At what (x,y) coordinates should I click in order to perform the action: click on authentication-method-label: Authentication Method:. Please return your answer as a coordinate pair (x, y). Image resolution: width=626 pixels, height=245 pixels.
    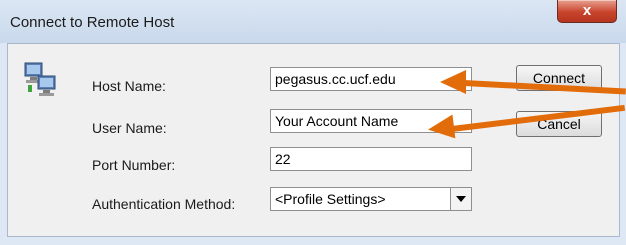
    Looking at the image, I should click on (164, 204).